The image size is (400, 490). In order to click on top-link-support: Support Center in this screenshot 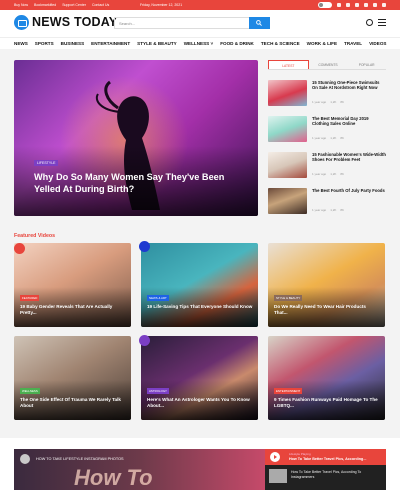, I will do `click(74, 5)`.